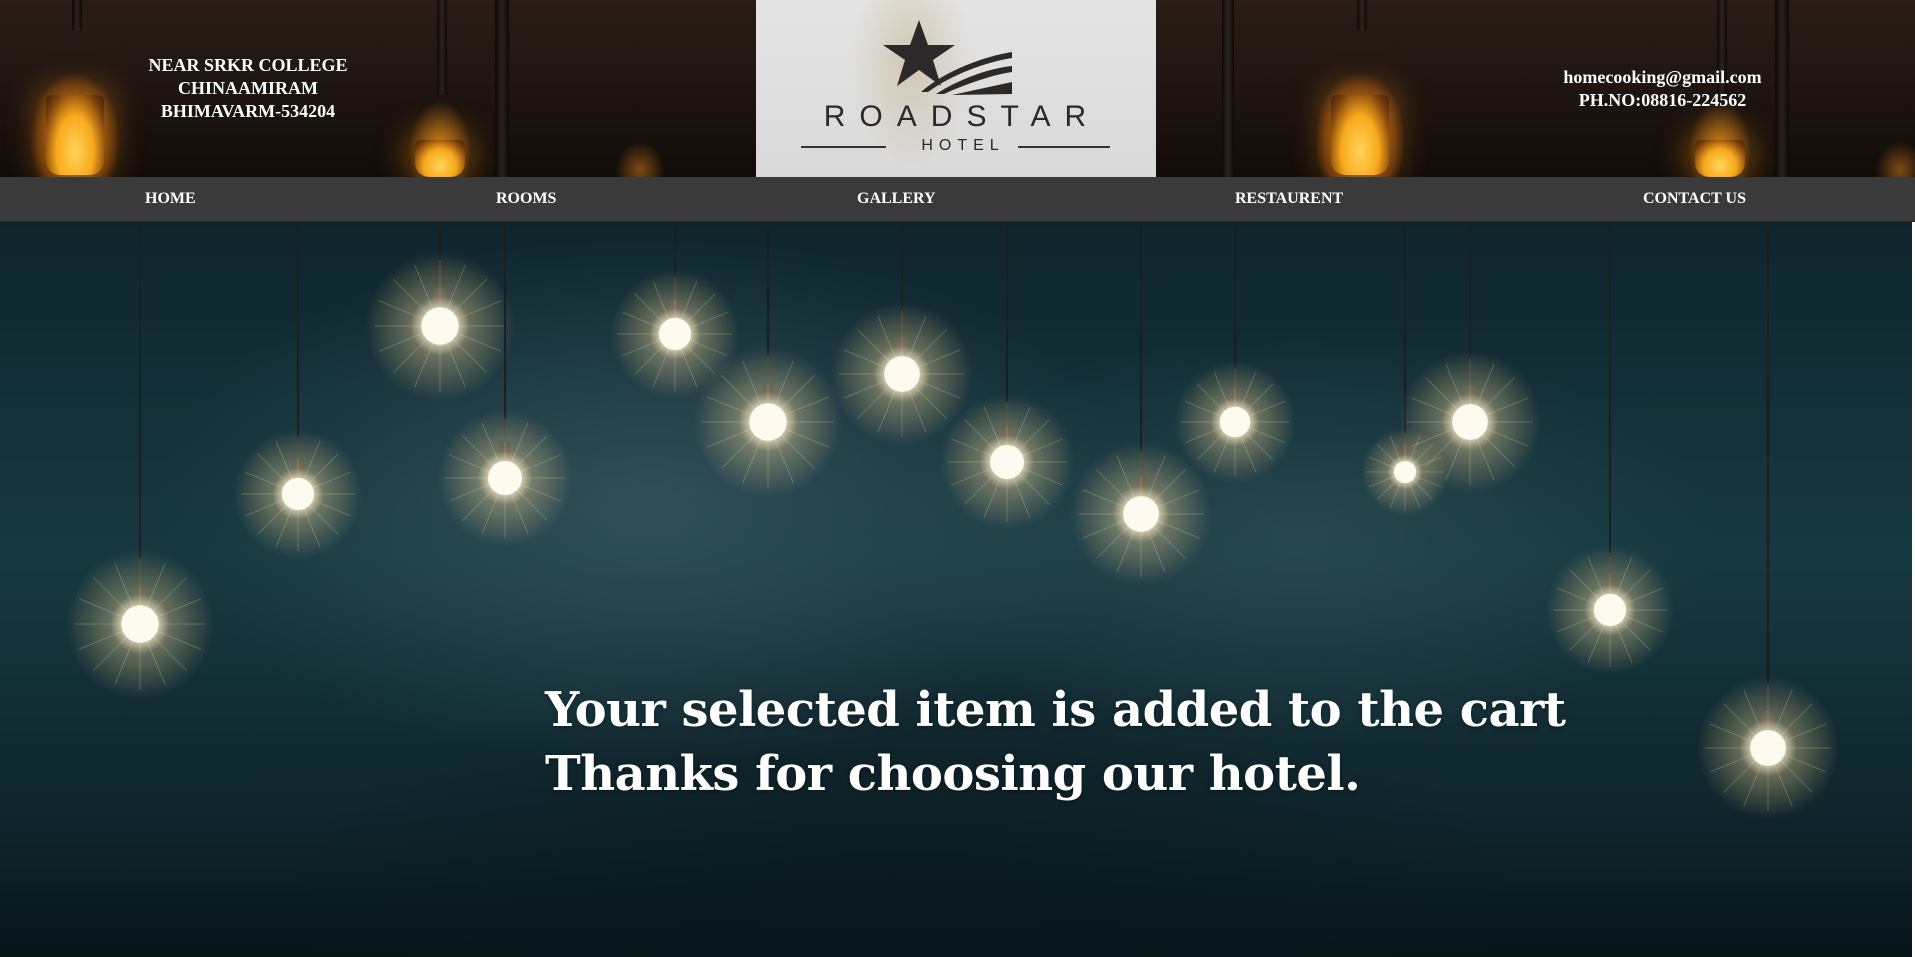 The width and height of the screenshot is (1915, 957). Describe the element at coordinates (1662, 77) in the screenshot. I see `contact-email: homecooking@gmail.com` at that location.